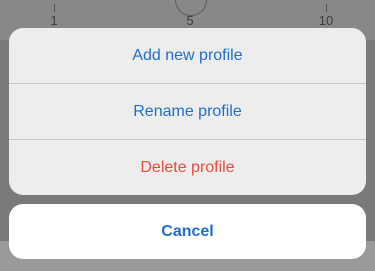 The width and height of the screenshot is (375, 271). Describe the element at coordinates (326, 20) in the screenshot. I see `slider-tick-label: 10` at that location.